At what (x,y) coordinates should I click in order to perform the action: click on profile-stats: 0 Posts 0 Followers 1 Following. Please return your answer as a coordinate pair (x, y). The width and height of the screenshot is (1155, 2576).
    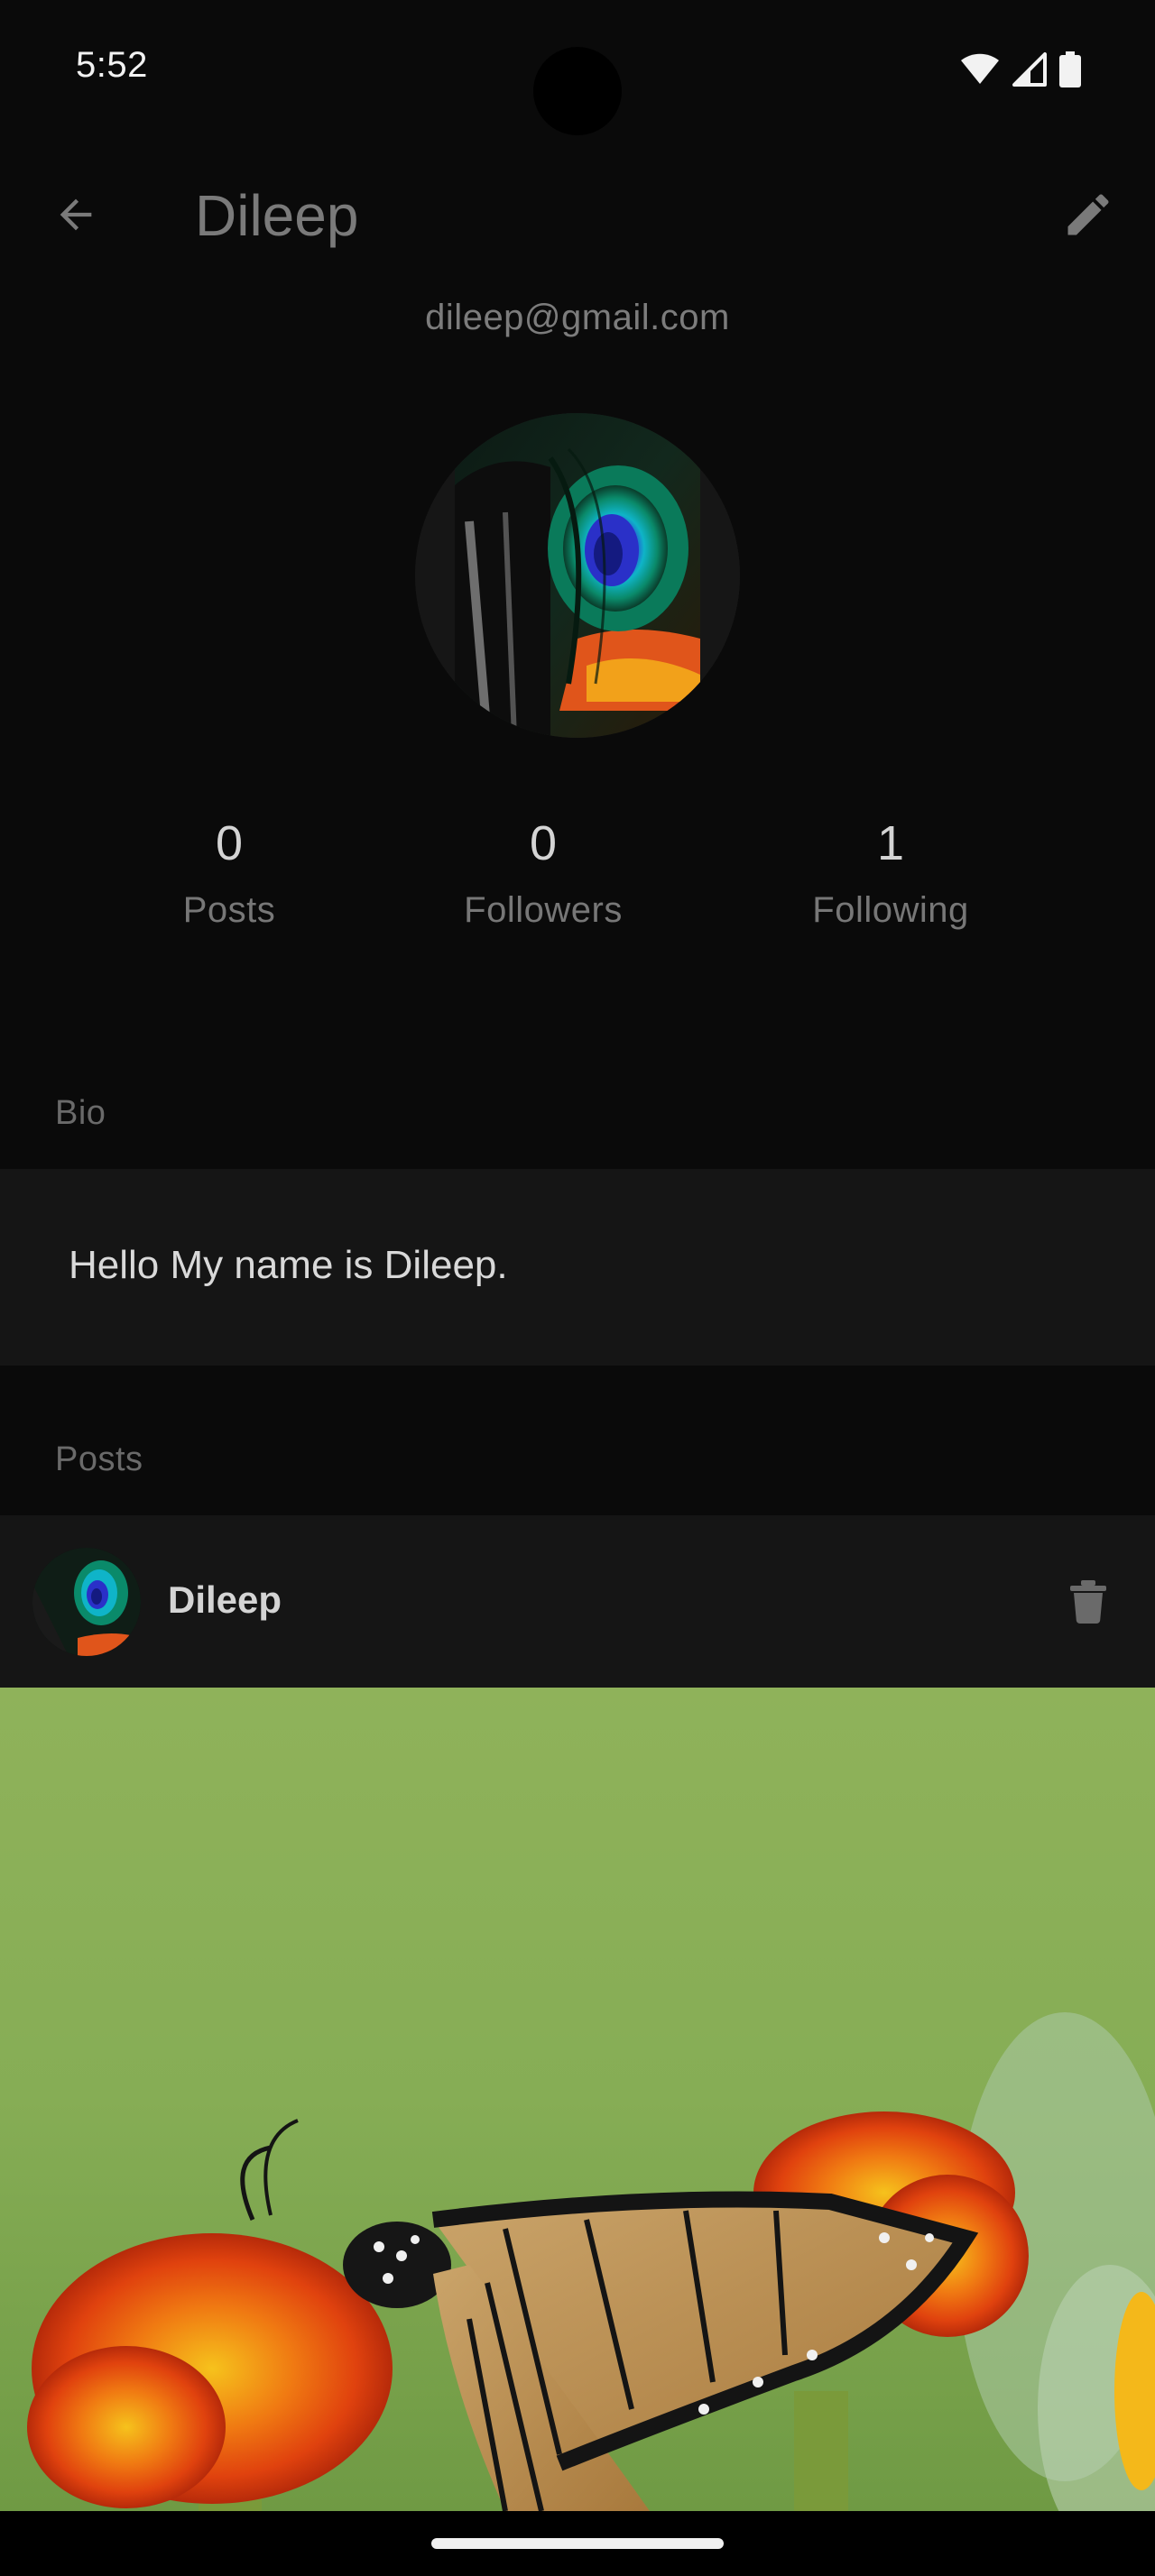
    Looking at the image, I should click on (577, 888).